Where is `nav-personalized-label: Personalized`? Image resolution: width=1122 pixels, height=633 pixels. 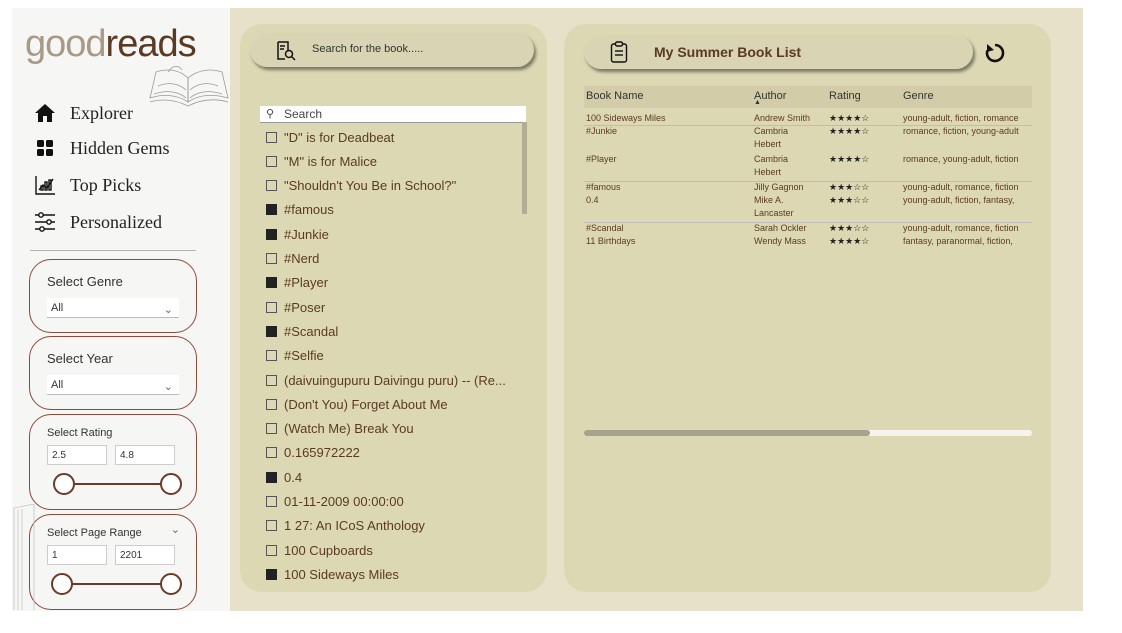
nav-personalized-label: Personalized is located at coordinates (116, 221).